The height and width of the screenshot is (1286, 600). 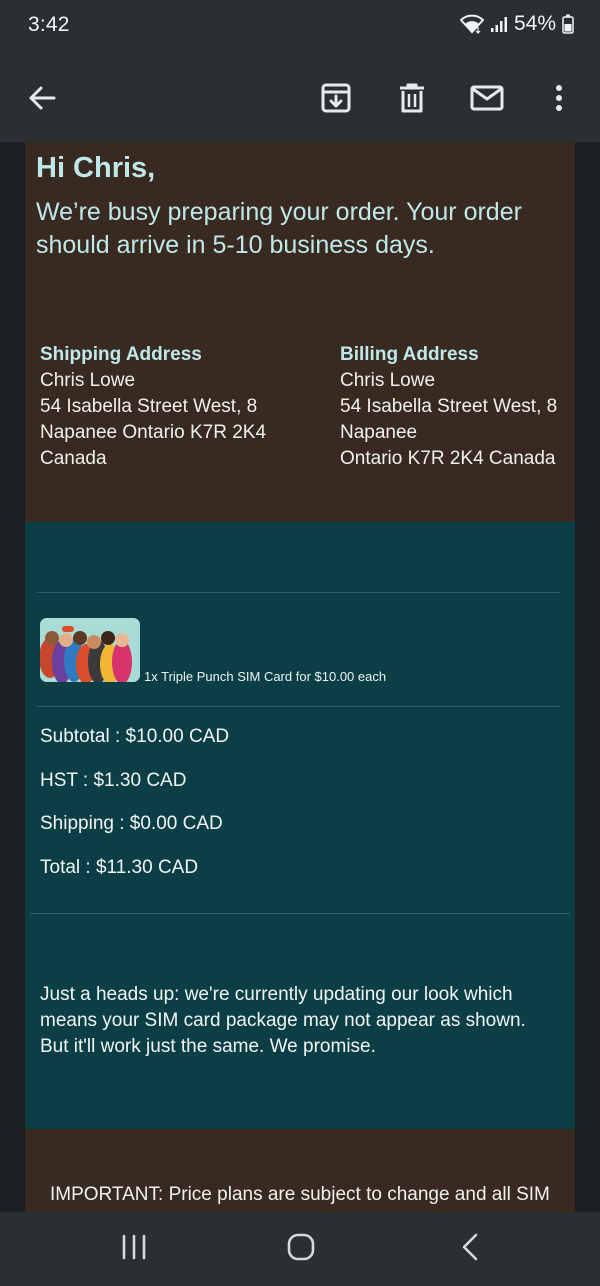 I want to click on trash-icon, so click(x=412, y=98).